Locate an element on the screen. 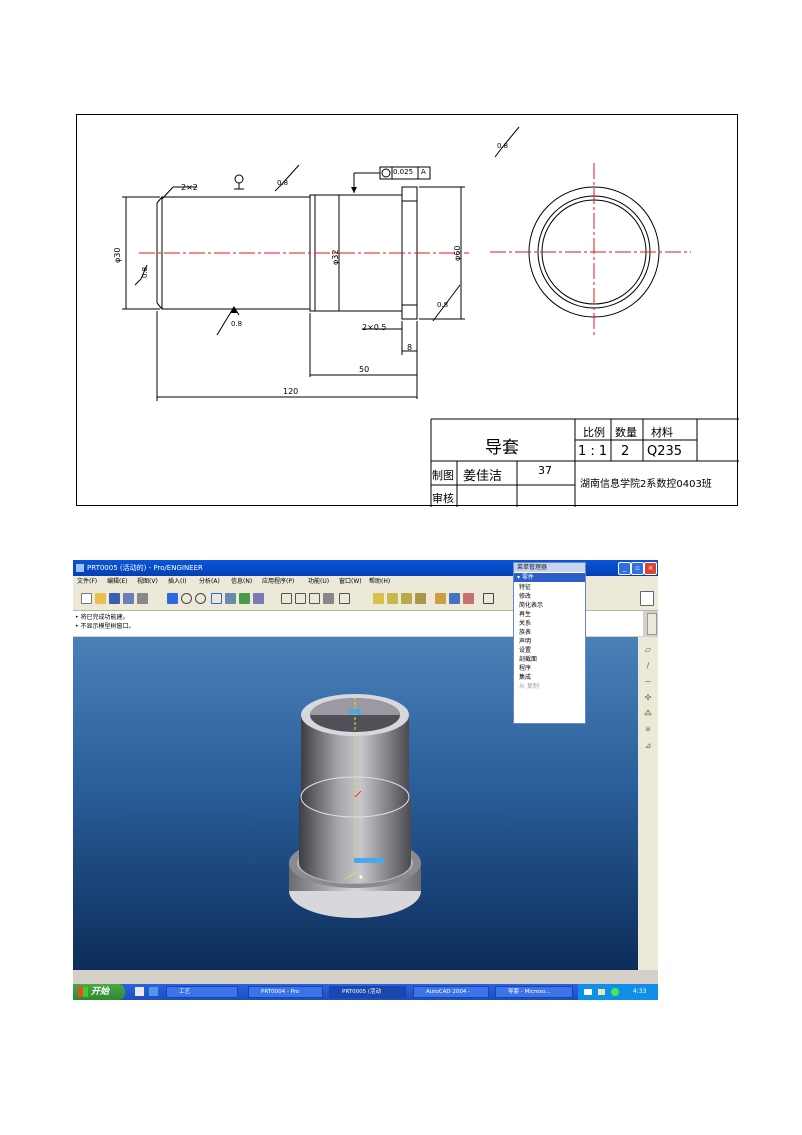 This screenshot has height=1135, width=802. sketch-pen-icon is located at coordinates (647, 598).